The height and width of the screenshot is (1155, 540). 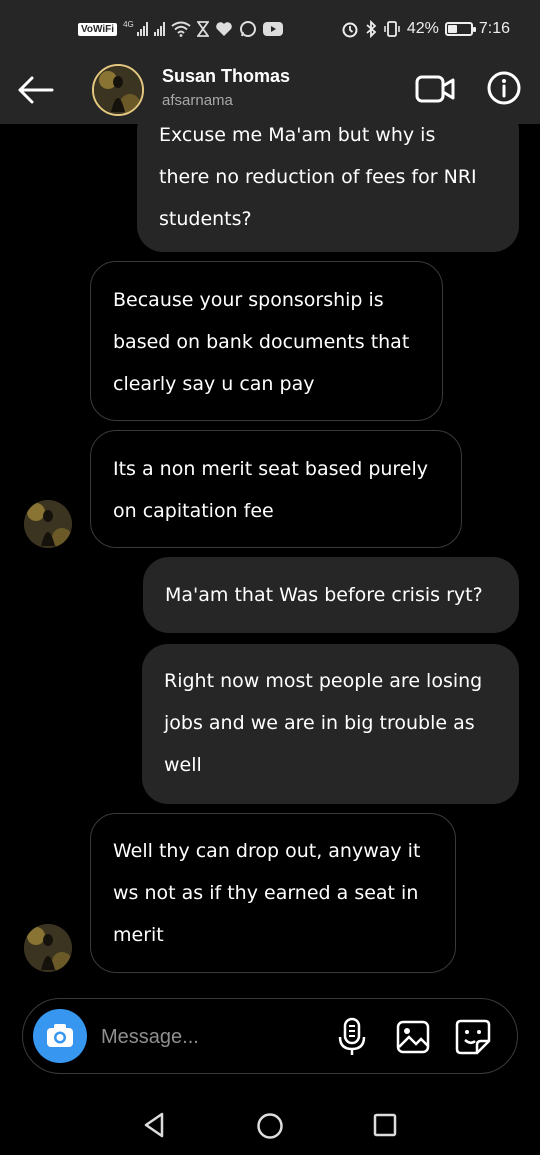 I want to click on message-line: well, so click(x=183, y=765).